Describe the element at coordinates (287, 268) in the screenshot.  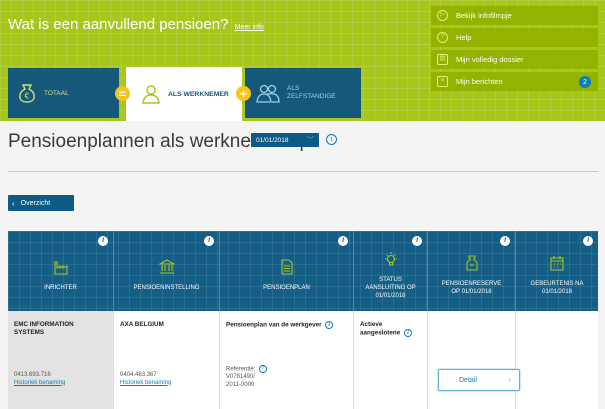
I see `document-icon` at that location.